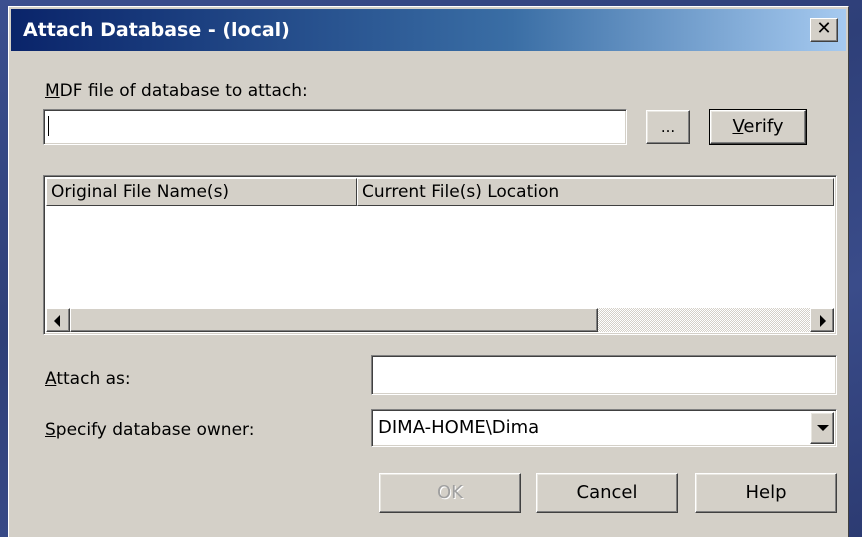  I want to click on close-icon: ✕, so click(824, 28).